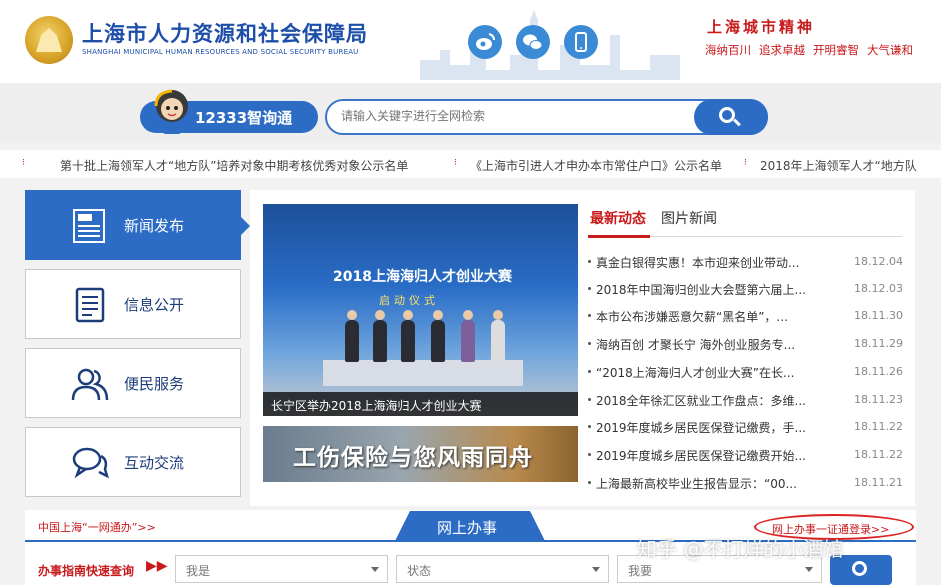  I want to click on news-list-item: 2018年中国海归创业大会暨第六届上... 18.12.03, so click(746, 289).